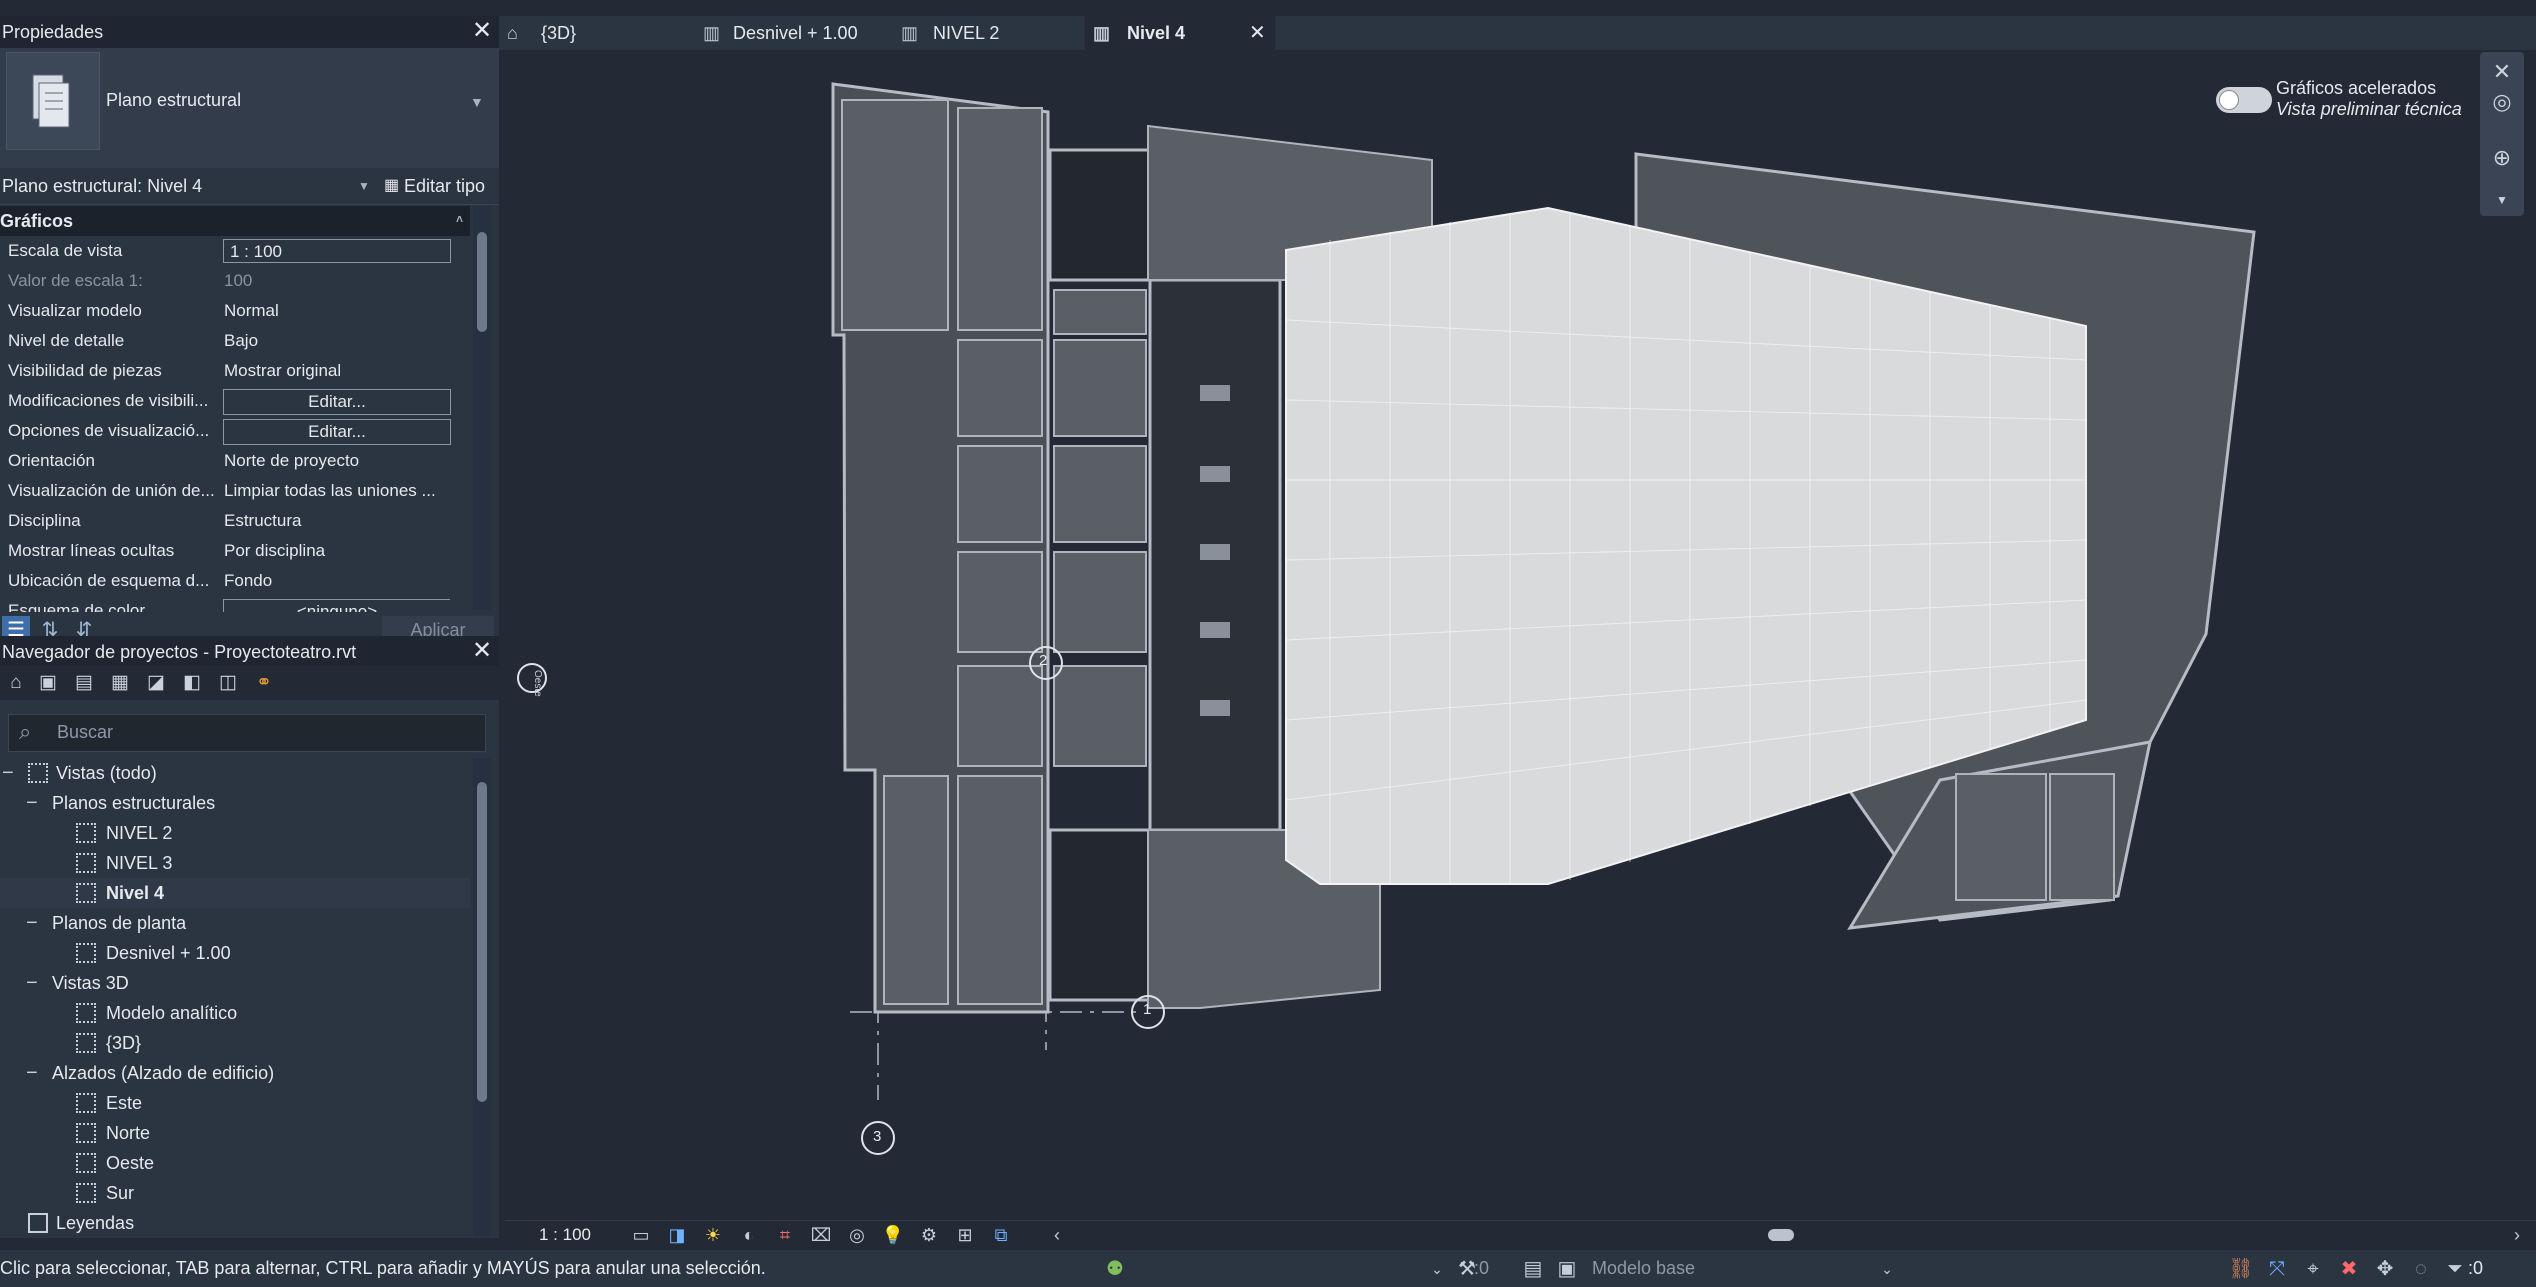 The image size is (2536, 1287). I want to click on prop-row-hidden-lines: Mostrar líneas ocultas Por disciplina, so click(225, 551).